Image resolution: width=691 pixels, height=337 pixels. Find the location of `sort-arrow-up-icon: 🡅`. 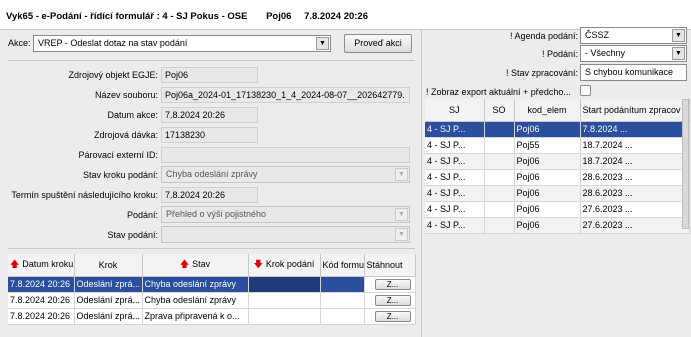

sort-arrow-up-icon: 🡅 is located at coordinates (184, 263).